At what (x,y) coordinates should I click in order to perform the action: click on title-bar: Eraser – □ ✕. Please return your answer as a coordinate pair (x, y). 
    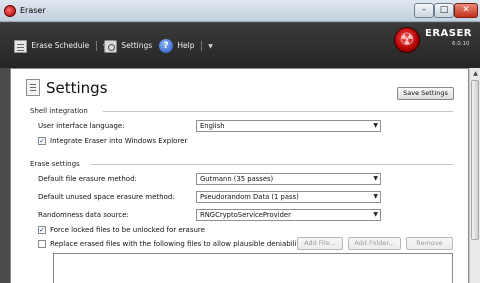
    Looking at the image, I should click on (240, 11).